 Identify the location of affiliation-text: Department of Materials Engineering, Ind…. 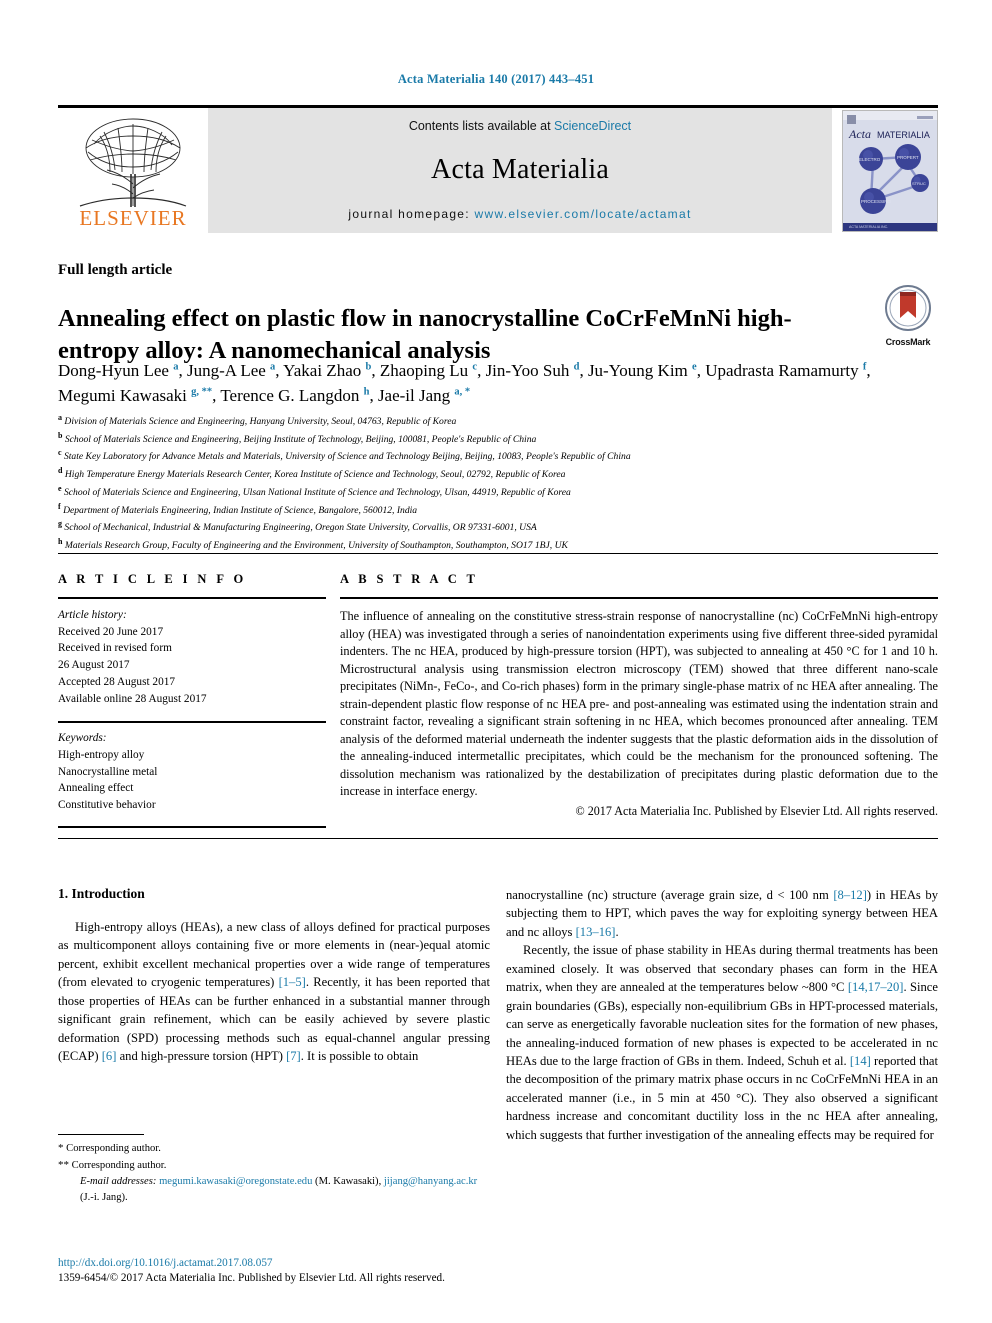
(239, 510).